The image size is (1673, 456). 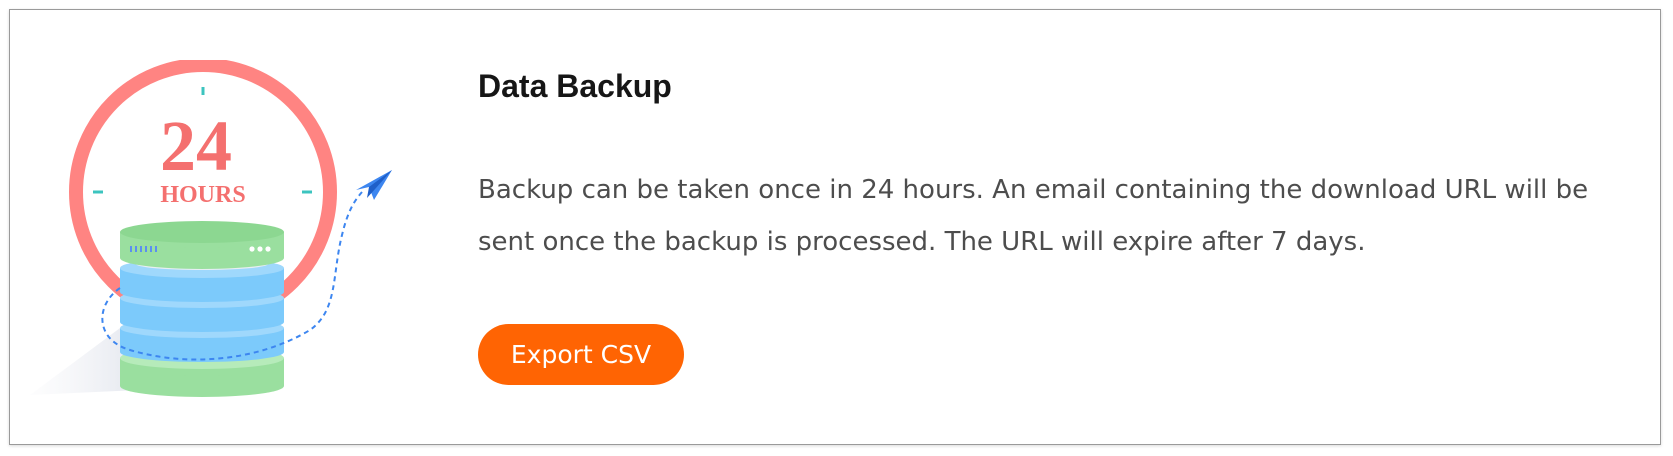 What do you see at coordinates (374, 185) in the screenshot?
I see `paper-plane-icon` at bounding box center [374, 185].